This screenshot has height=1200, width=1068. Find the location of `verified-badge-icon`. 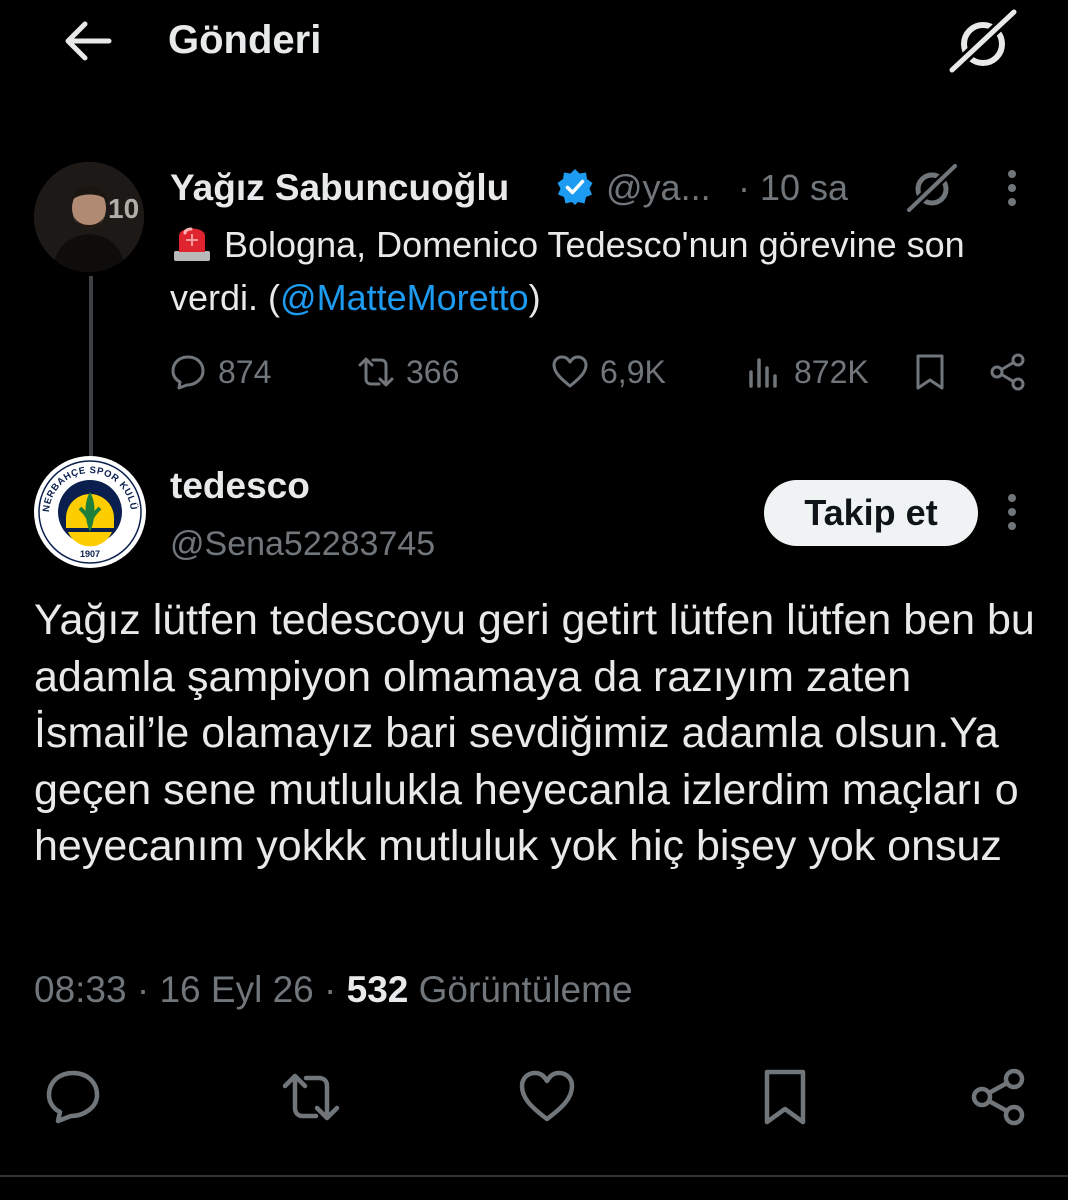

verified-badge-icon is located at coordinates (575, 187).